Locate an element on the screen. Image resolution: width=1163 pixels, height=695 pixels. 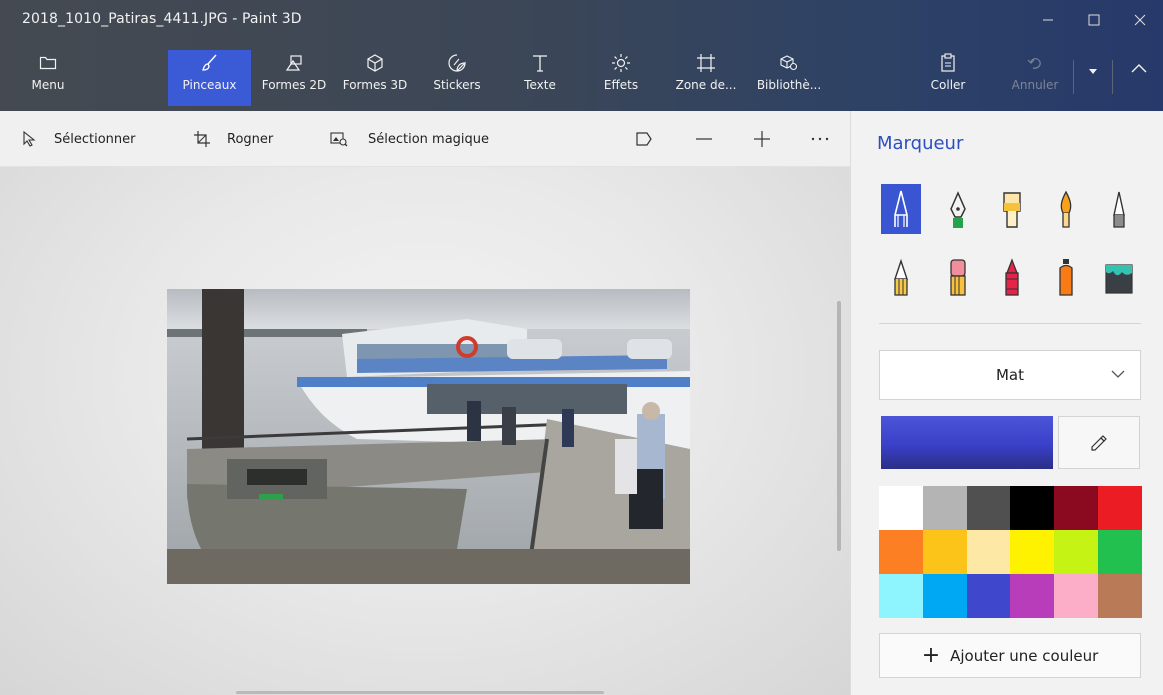
view-3d-button is located at coordinates (644, 139).